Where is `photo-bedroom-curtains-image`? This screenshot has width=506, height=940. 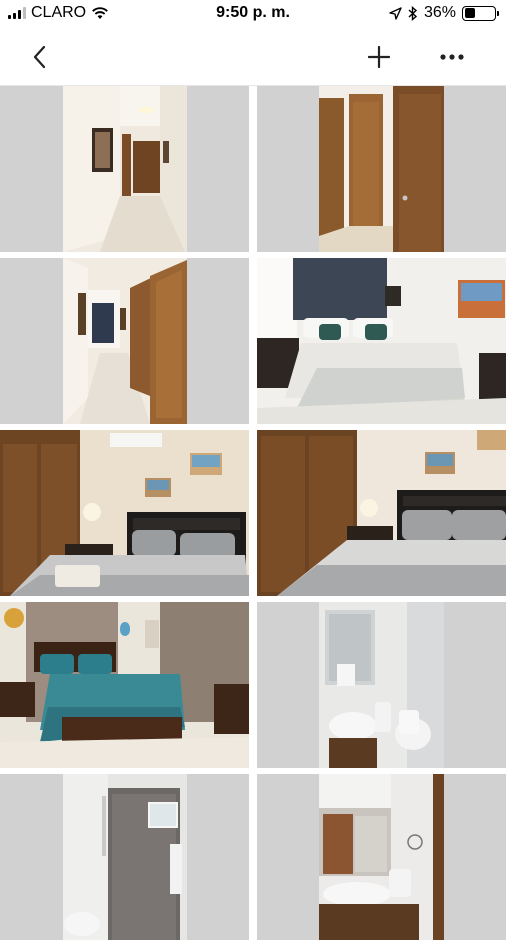
photo-bedroom-curtains-image is located at coordinates (381, 341).